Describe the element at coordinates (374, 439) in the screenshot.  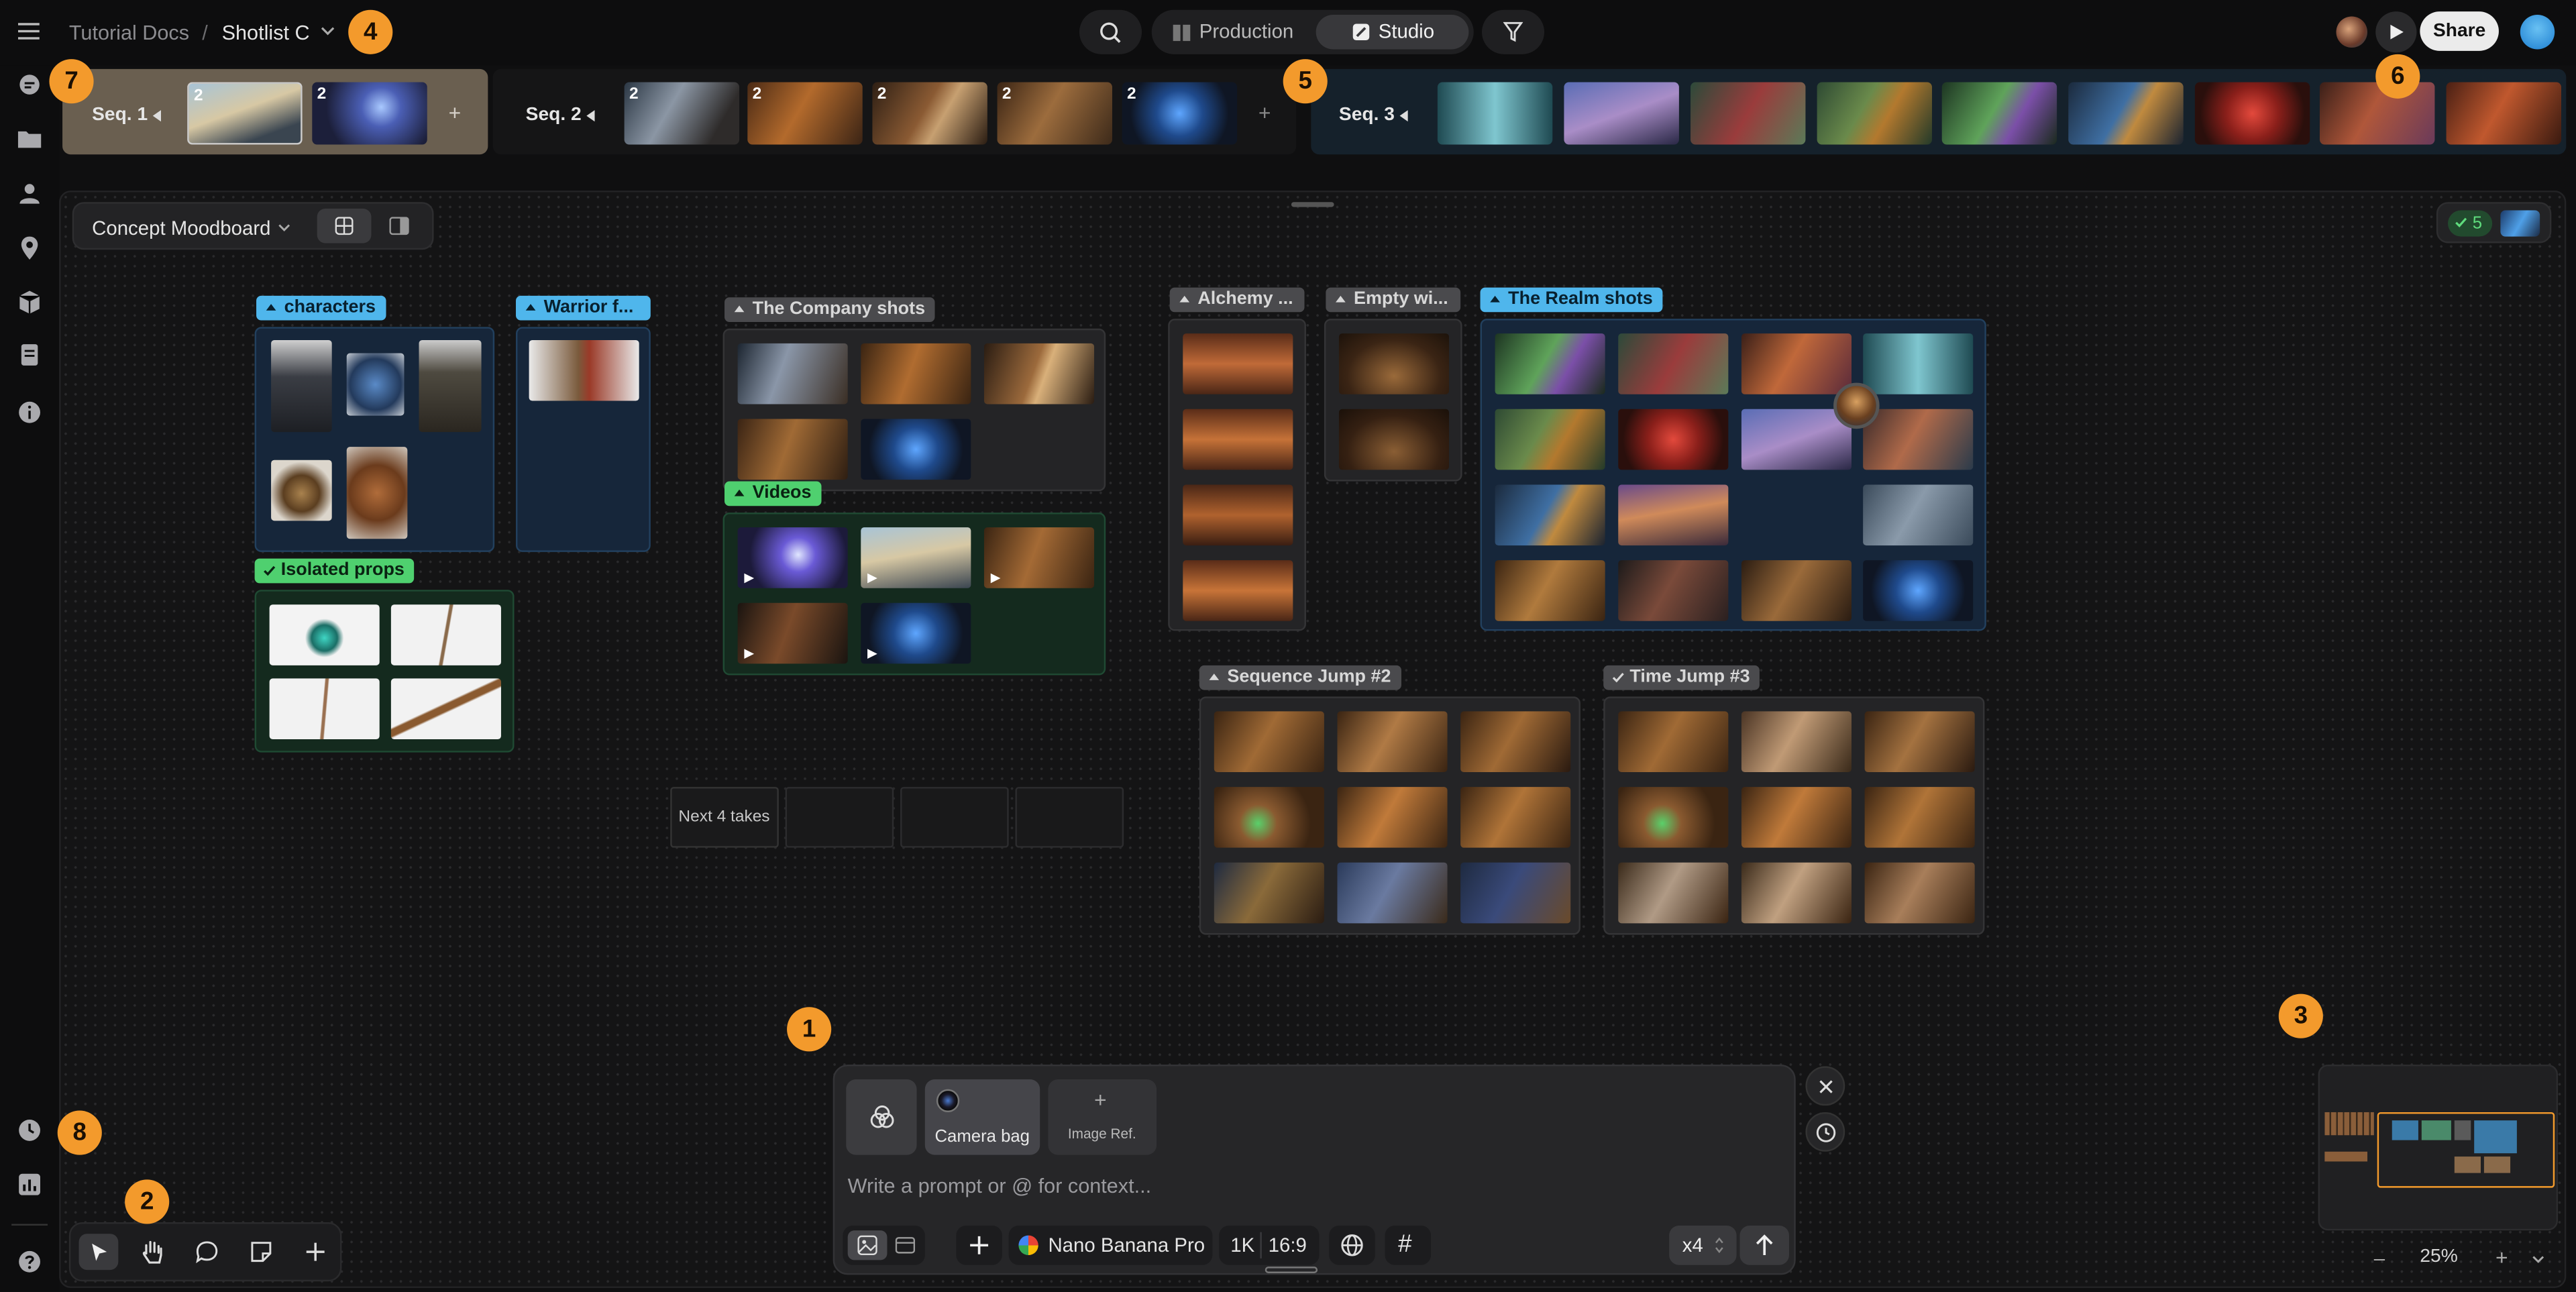
I see `group-characters` at that location.